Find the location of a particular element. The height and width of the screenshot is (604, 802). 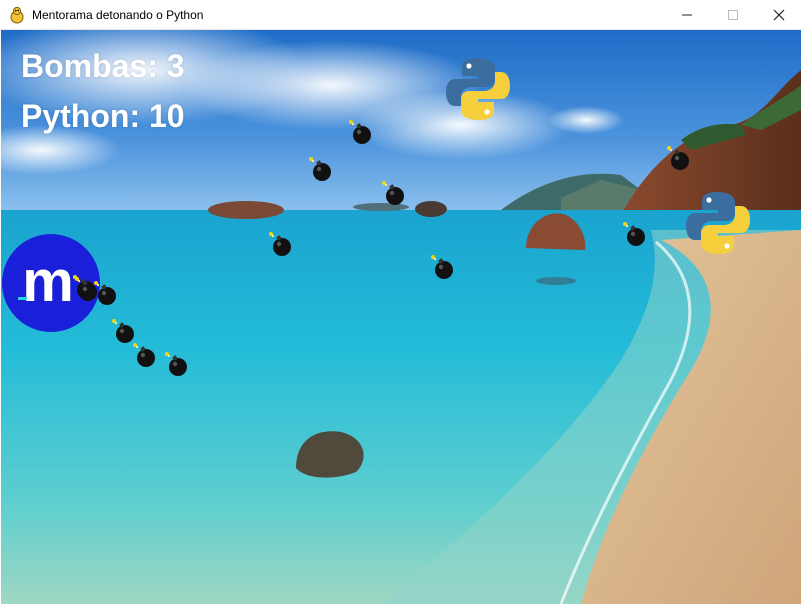

python-counter: Python: 10 is located at coordinates (103, 116).